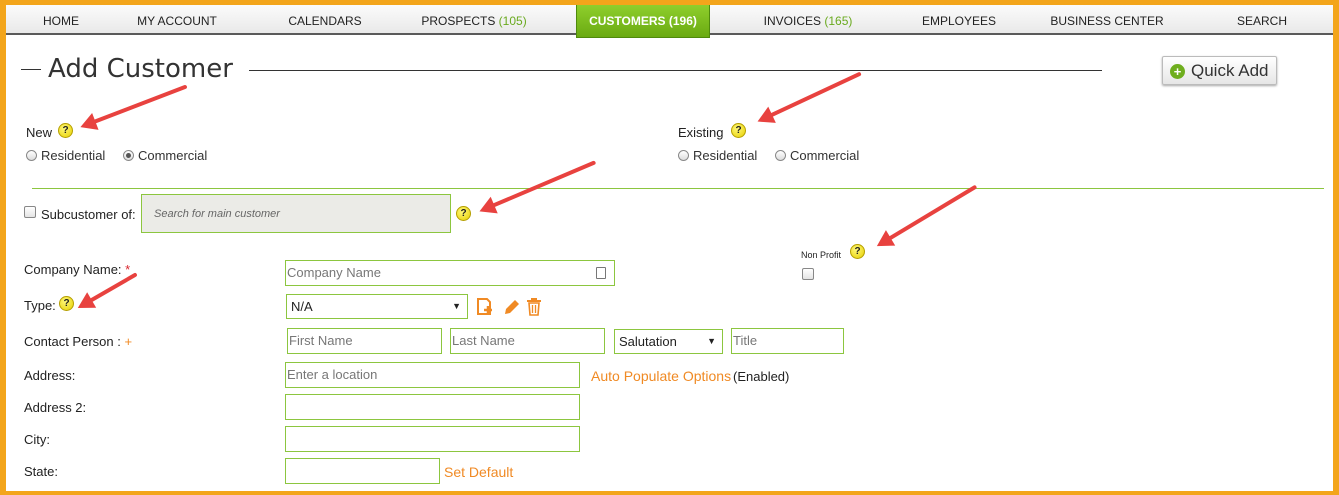 This screenshot has height=495, width=1339. I want to click on nav-invoices-label: INVOICES, so click(792, 21).